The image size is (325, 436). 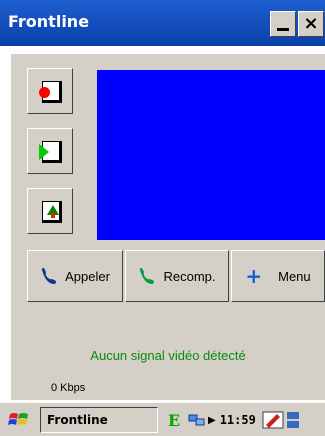 What do you see at coordinates (273, 420) in the screenshot?
I see `pen-input-icon` at bounding box center [273, 420].